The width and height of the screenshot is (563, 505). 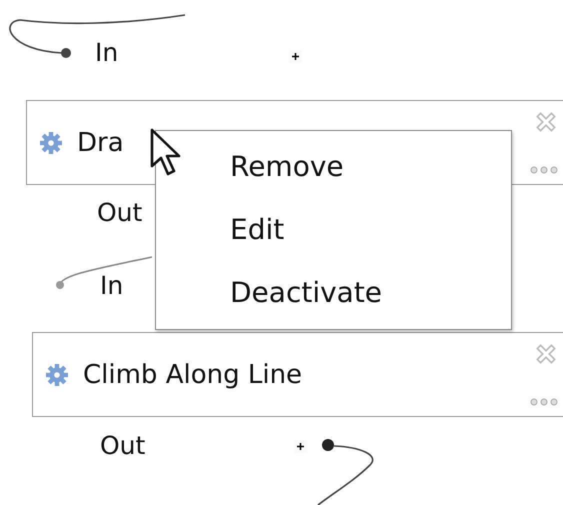 I want to click on connector-line, so click(x=346, y=475).